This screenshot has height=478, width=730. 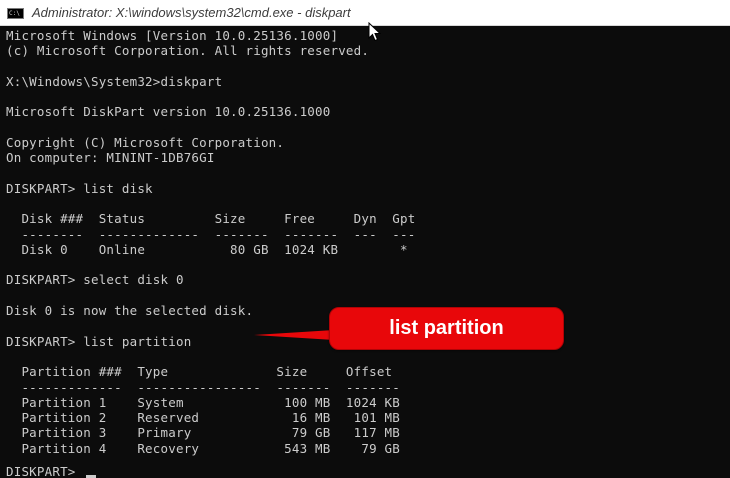 I want to click on output-line: Disk 0 is now the selected disk., so click(x=130, y=310).